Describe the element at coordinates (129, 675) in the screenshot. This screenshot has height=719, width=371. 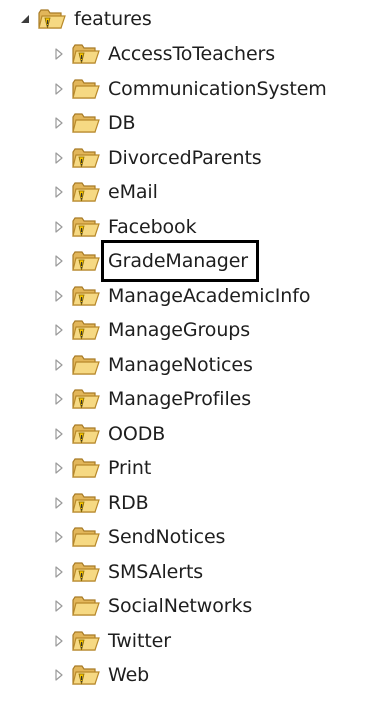
I see `tree-item-label: Web` at that location.